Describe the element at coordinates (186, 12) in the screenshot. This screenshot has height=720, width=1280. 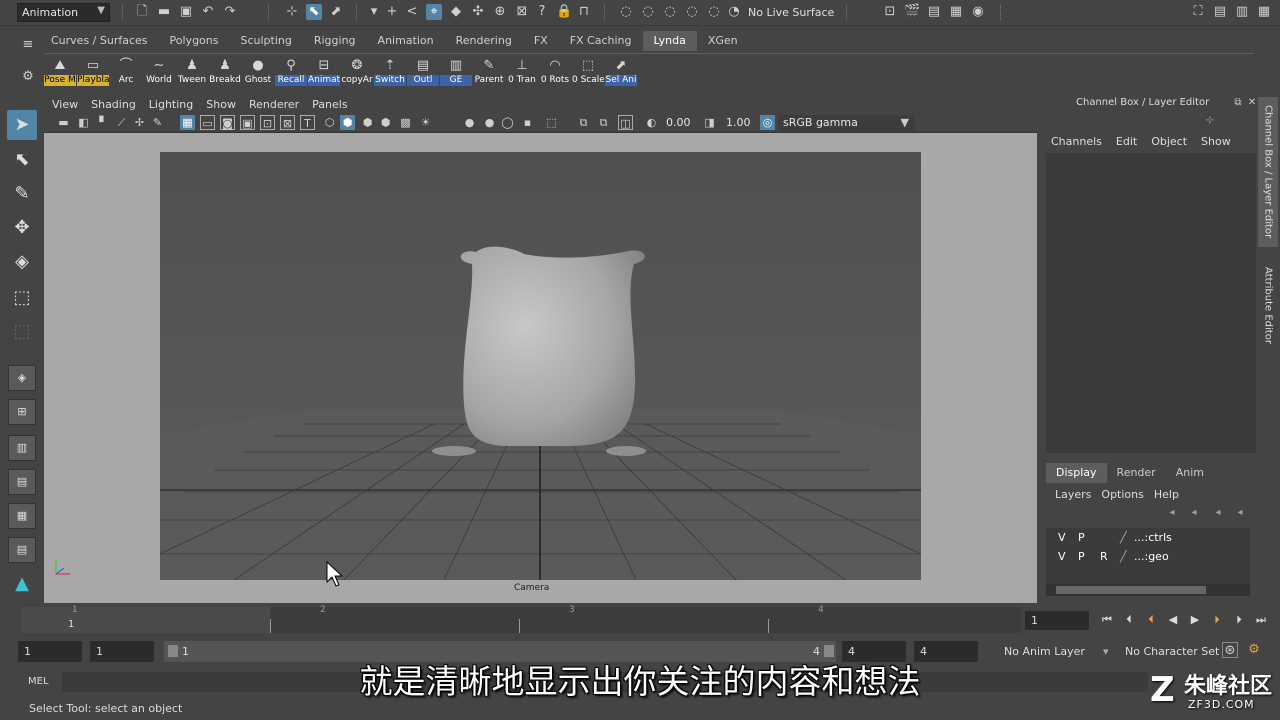
I see `save-scene-icon: ▣` at that location.